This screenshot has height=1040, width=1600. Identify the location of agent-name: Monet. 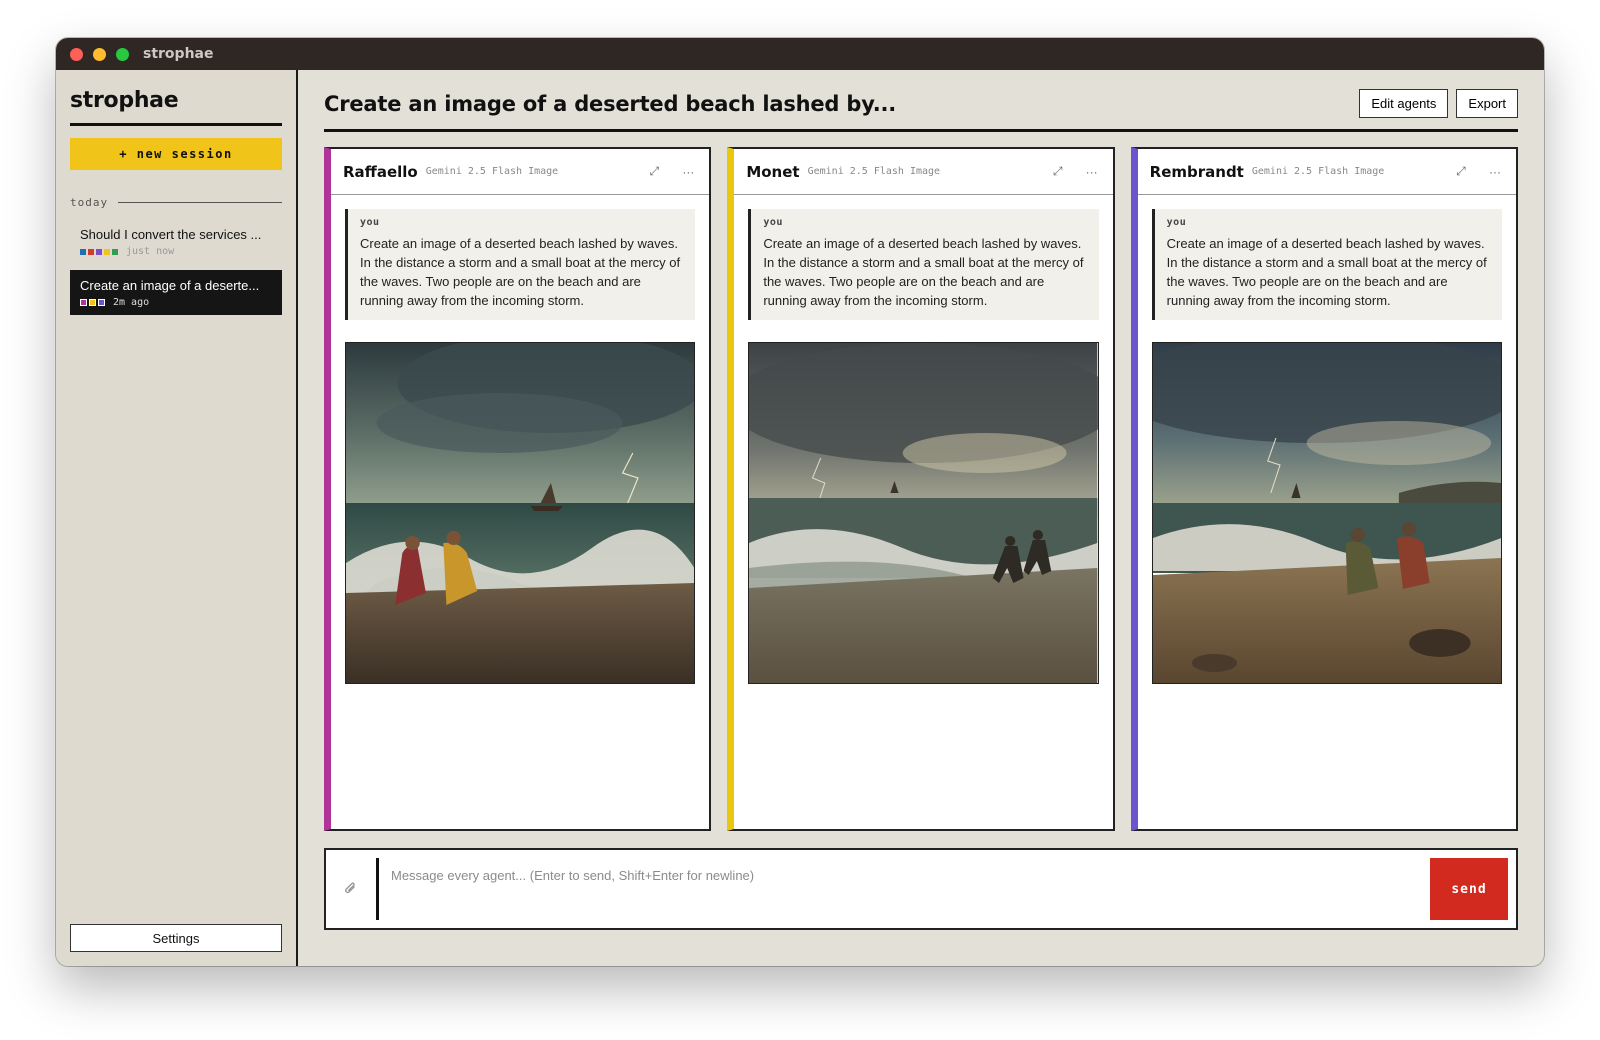
(773, 171).